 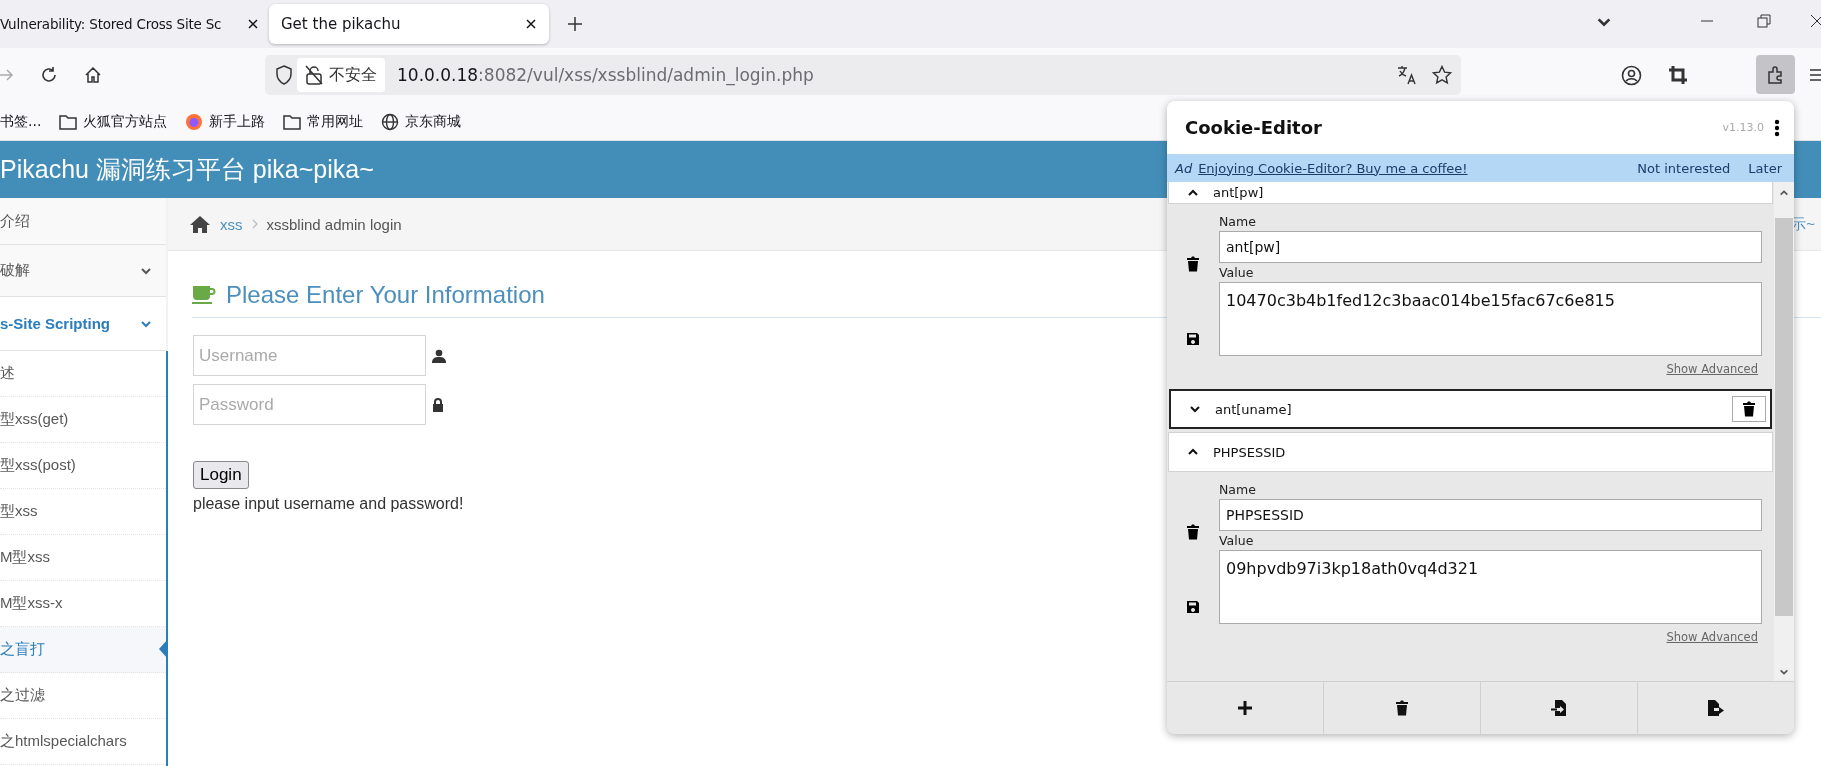 I want to click on crossed-lock-icon, so click(x=314, y=75).